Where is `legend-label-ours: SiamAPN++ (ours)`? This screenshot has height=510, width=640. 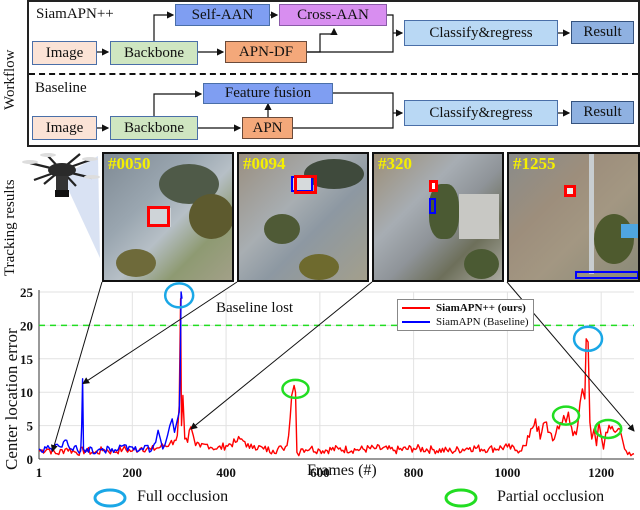 legend-label-ours: SiamAPN++ (ours) is located at coordinates (481, 308).